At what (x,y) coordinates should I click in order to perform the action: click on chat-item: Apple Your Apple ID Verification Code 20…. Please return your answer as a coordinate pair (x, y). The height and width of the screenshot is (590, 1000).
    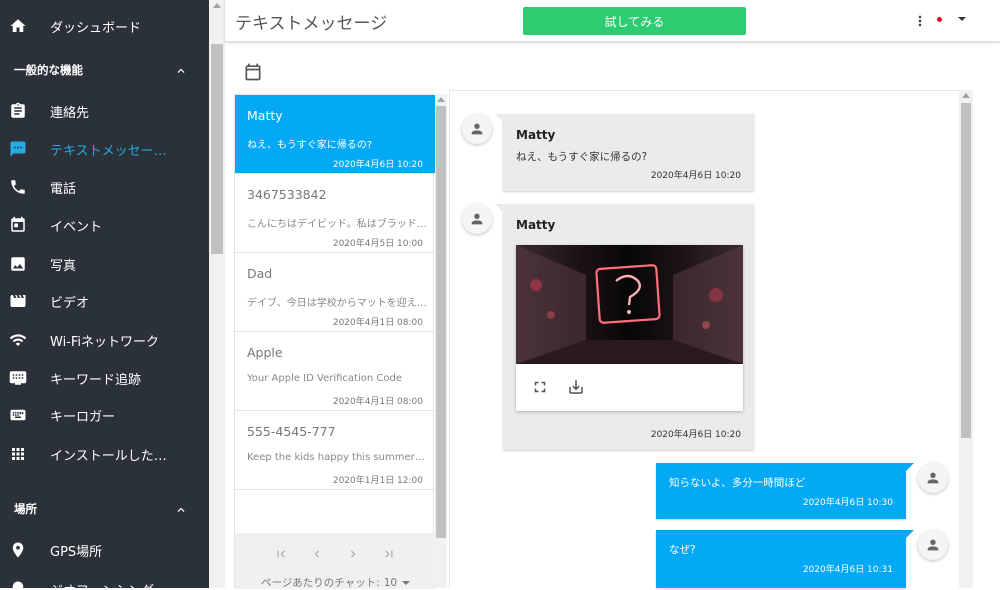
    Looking at the image, I should click on (335, 371).